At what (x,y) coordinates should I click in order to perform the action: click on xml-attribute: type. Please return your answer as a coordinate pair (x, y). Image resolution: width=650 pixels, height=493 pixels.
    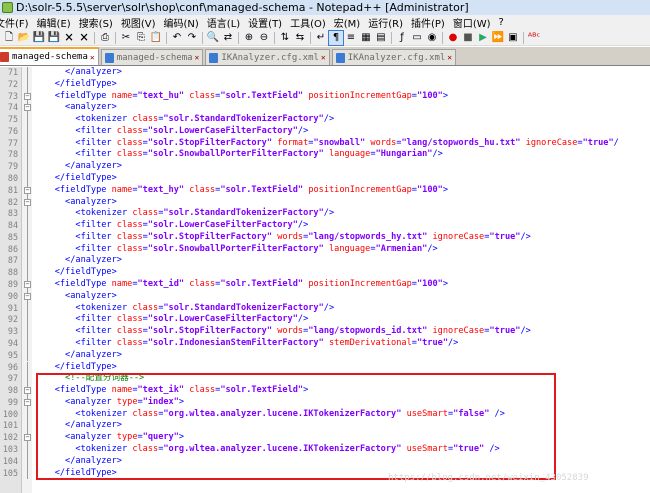
    Looking at the image, I should click on (127, 401).